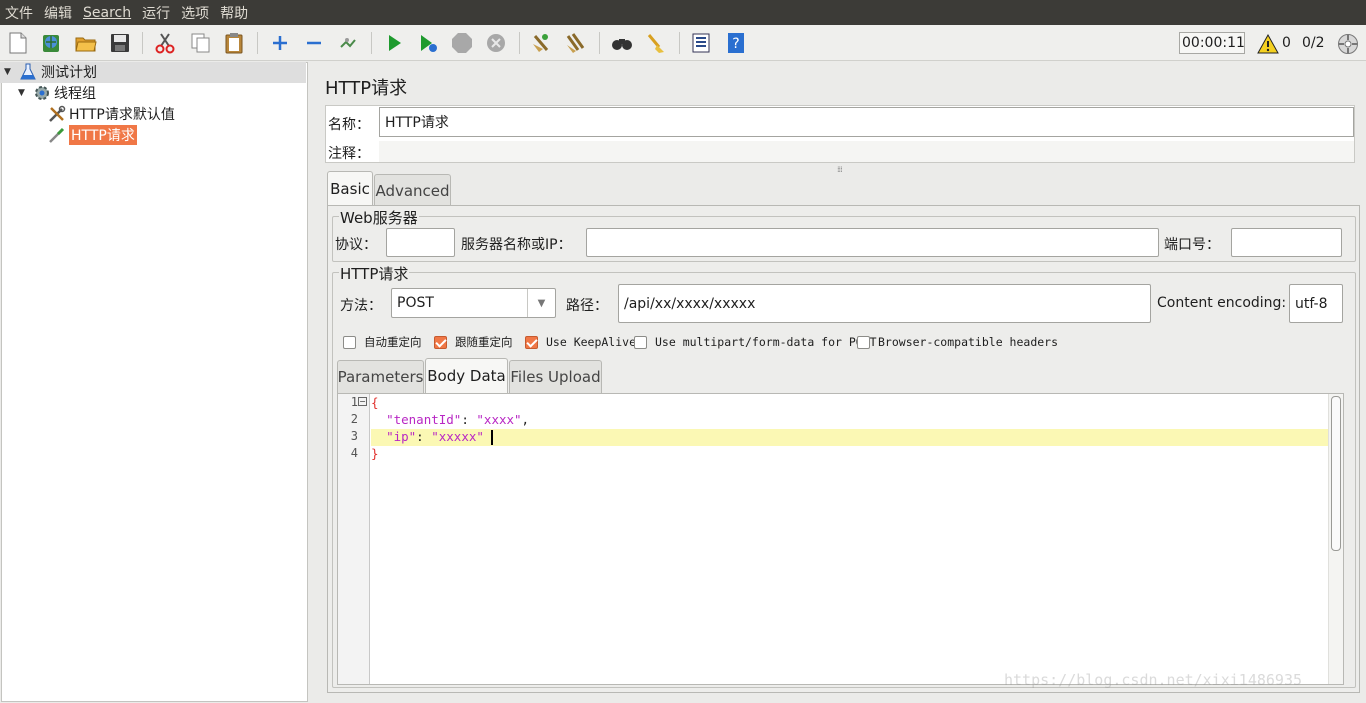 Image resolution: width=1366 pixels, height=703 pixels. I want to click on comment-field, so click(866, 151).